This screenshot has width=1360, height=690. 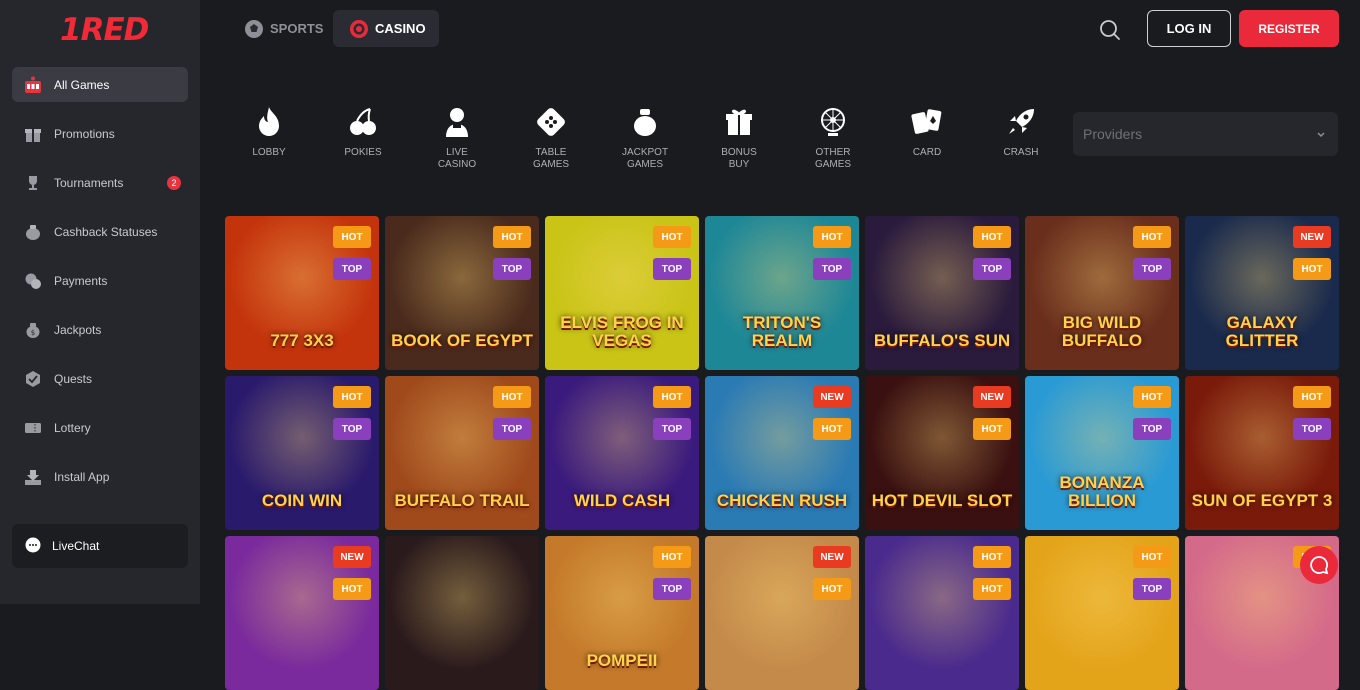 I want to click on sidebar-item-cashback-statuses: Cashback Statuses, so click(x=100, y=231).